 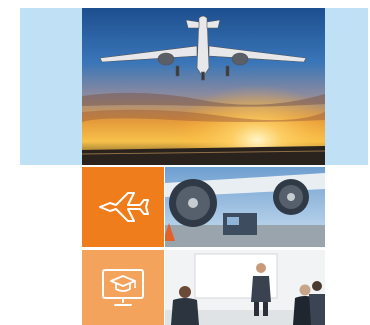 I want to click on training-meeting-photo, so click(x=245, y=287).